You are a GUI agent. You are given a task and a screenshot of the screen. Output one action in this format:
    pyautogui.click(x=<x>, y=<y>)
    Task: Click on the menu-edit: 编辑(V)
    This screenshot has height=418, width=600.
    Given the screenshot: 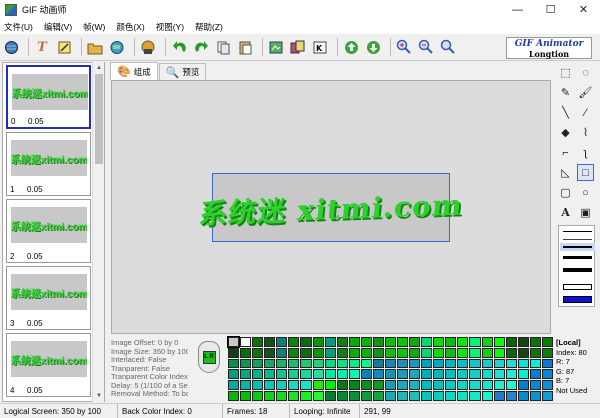 What is the action you would take?
    pyautogui.click(x=58, y=27)
    